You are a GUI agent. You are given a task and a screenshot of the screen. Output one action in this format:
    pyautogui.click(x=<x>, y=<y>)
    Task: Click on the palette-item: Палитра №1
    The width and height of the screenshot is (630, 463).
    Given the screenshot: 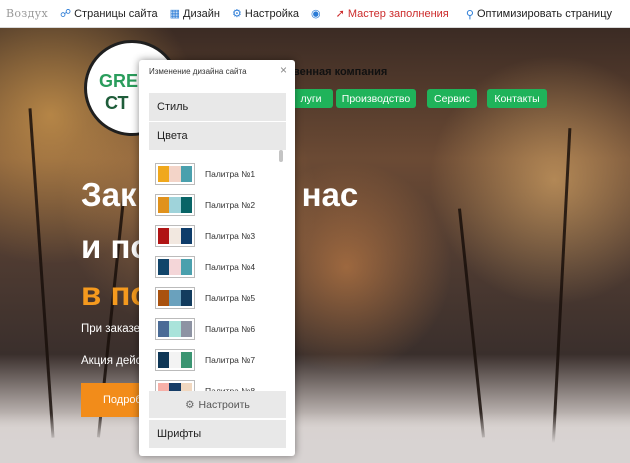 What is the action you would take?
    pyautogui.click(x=213, y=173)
    